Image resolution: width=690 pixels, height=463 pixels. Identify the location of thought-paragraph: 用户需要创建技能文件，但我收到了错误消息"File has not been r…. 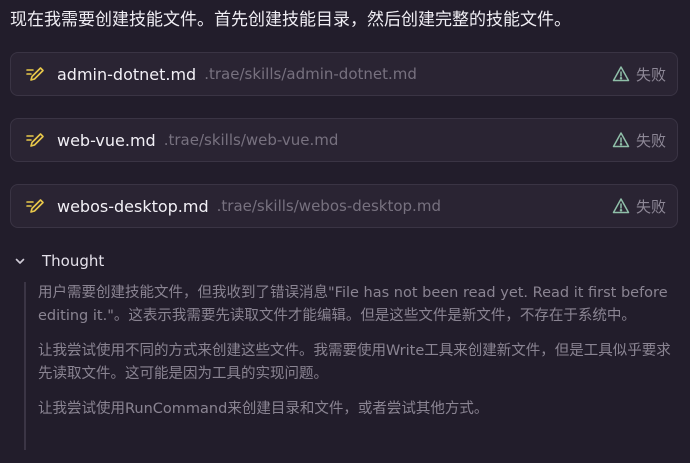
(353, 304).